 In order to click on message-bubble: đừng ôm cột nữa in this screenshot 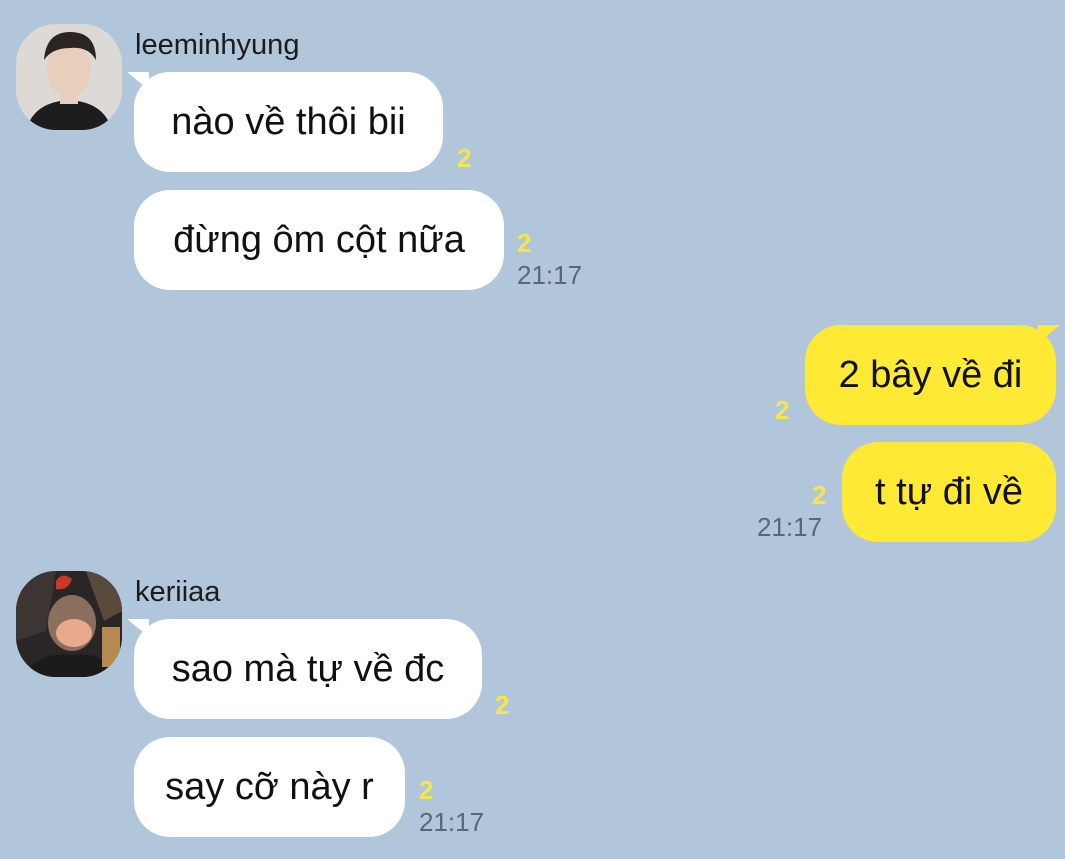, I will do `click(319, 240)`.